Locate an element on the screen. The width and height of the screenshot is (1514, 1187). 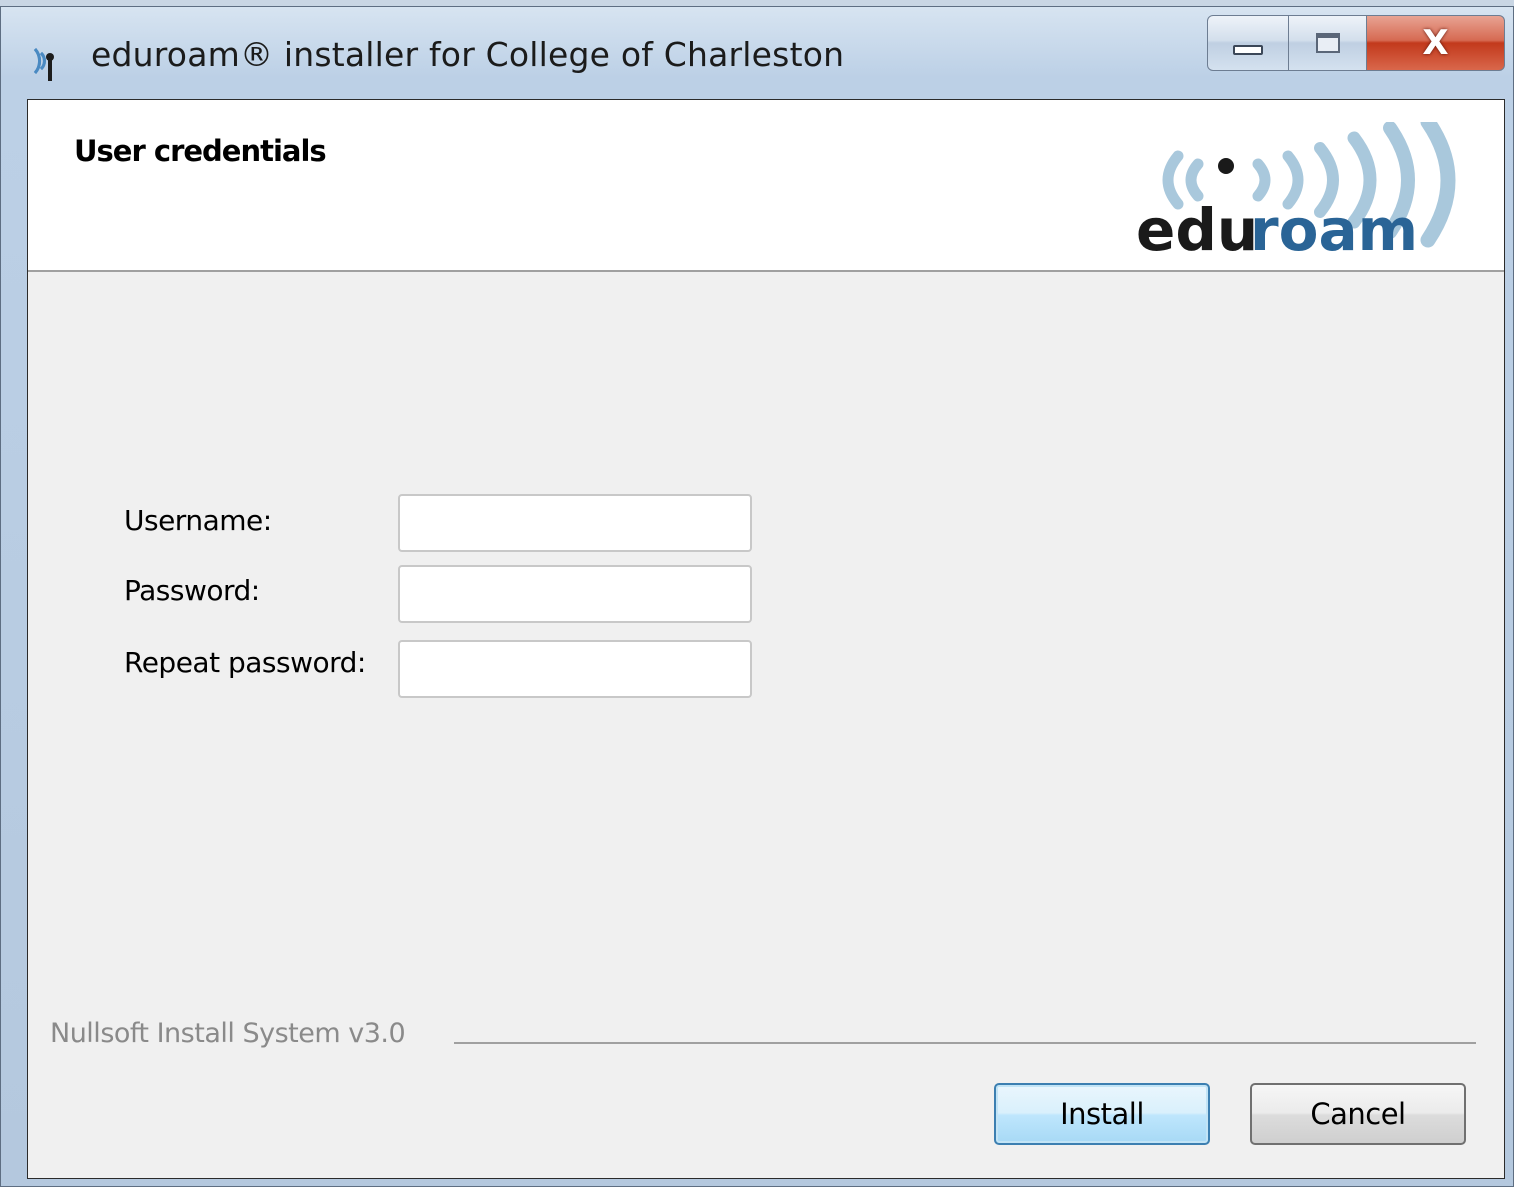
repeat-password-input is located at coordinates (575, 669).